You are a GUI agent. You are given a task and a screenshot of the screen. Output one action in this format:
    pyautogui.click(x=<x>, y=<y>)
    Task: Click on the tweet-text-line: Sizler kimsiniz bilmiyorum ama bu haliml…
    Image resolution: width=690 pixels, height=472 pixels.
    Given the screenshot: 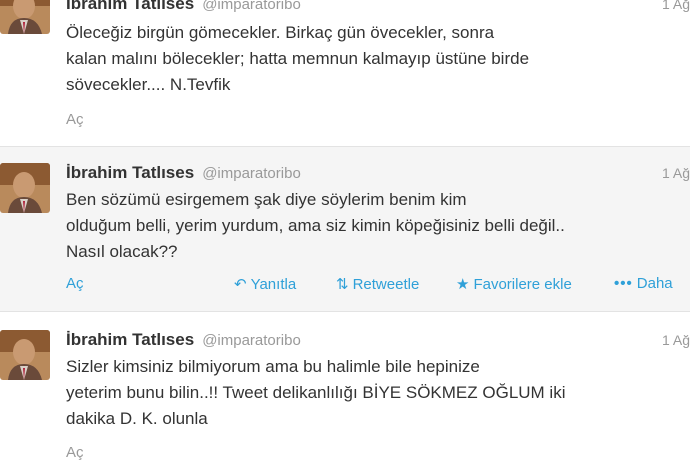 What is the action you would take?
    pyautogui.click(x=273, y=366)
    